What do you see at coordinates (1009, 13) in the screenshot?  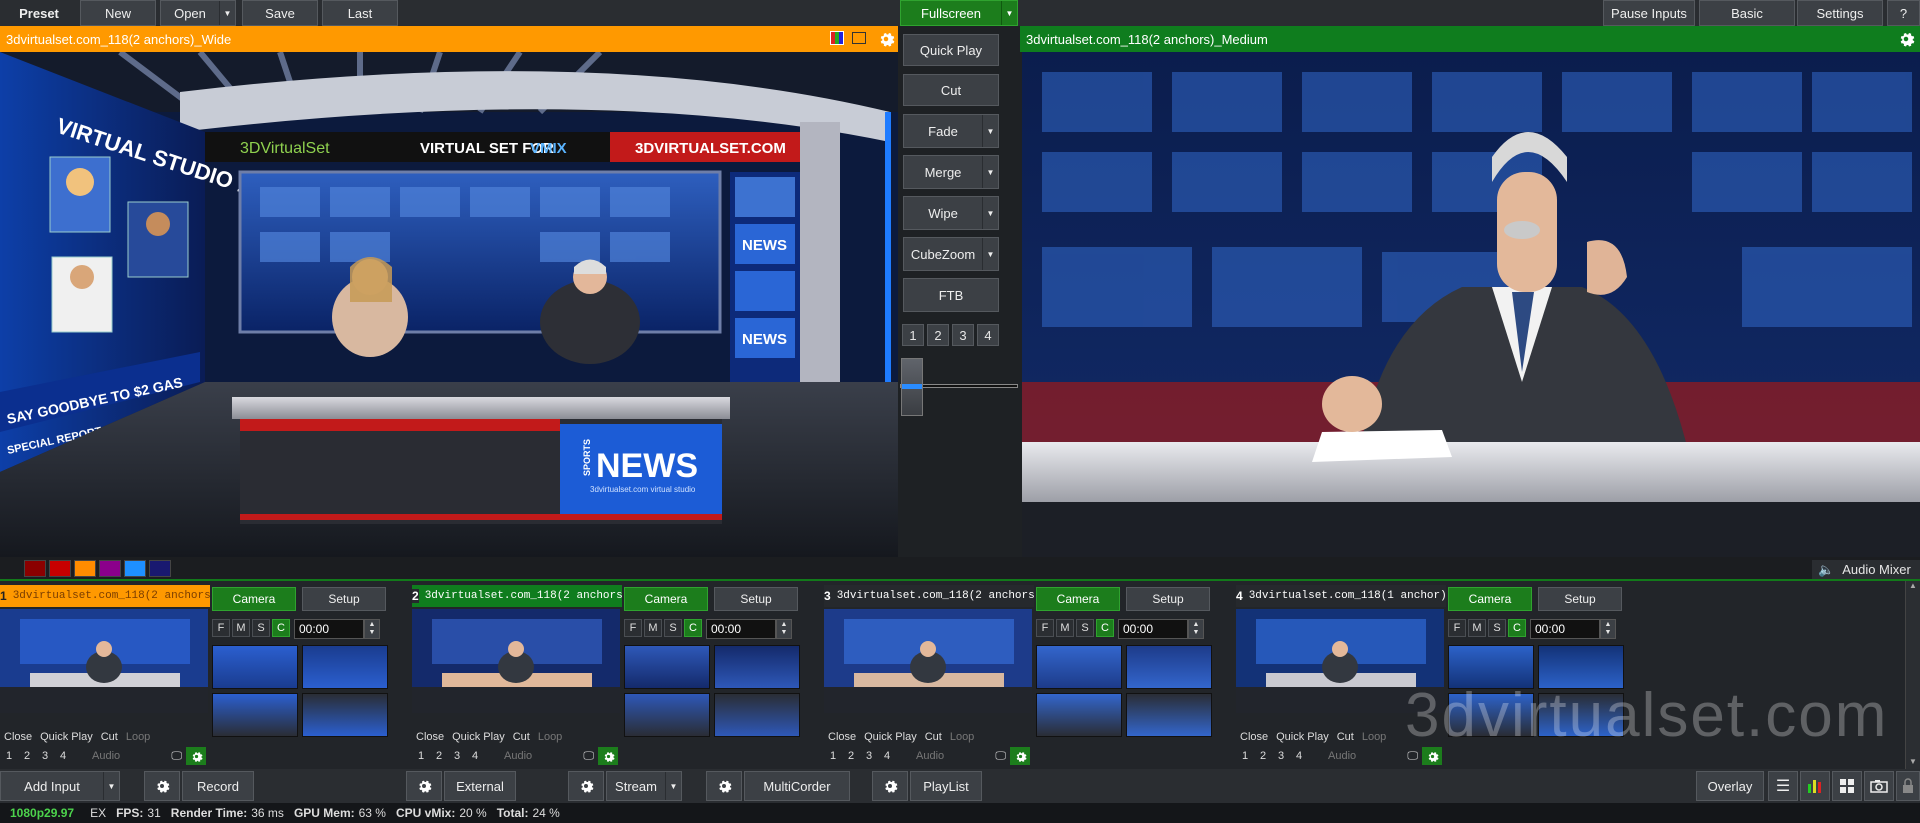 I see `fullscreen-dropdown-icon: ▼` at bounding box center [1009, 13].